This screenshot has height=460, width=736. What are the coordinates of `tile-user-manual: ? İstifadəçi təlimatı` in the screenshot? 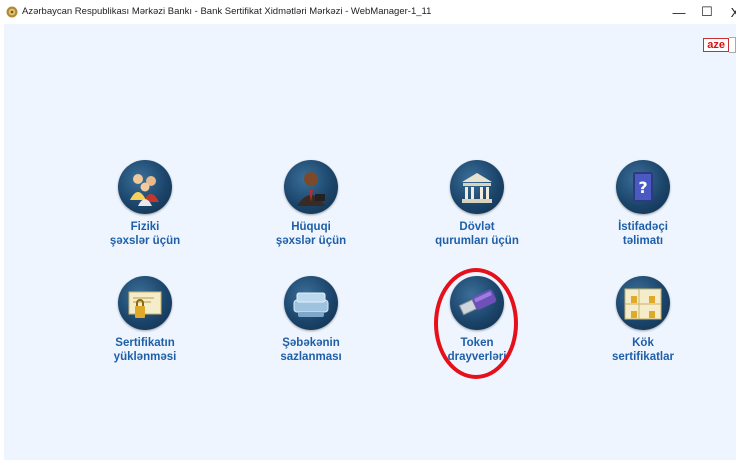 It's located at (643, 204).